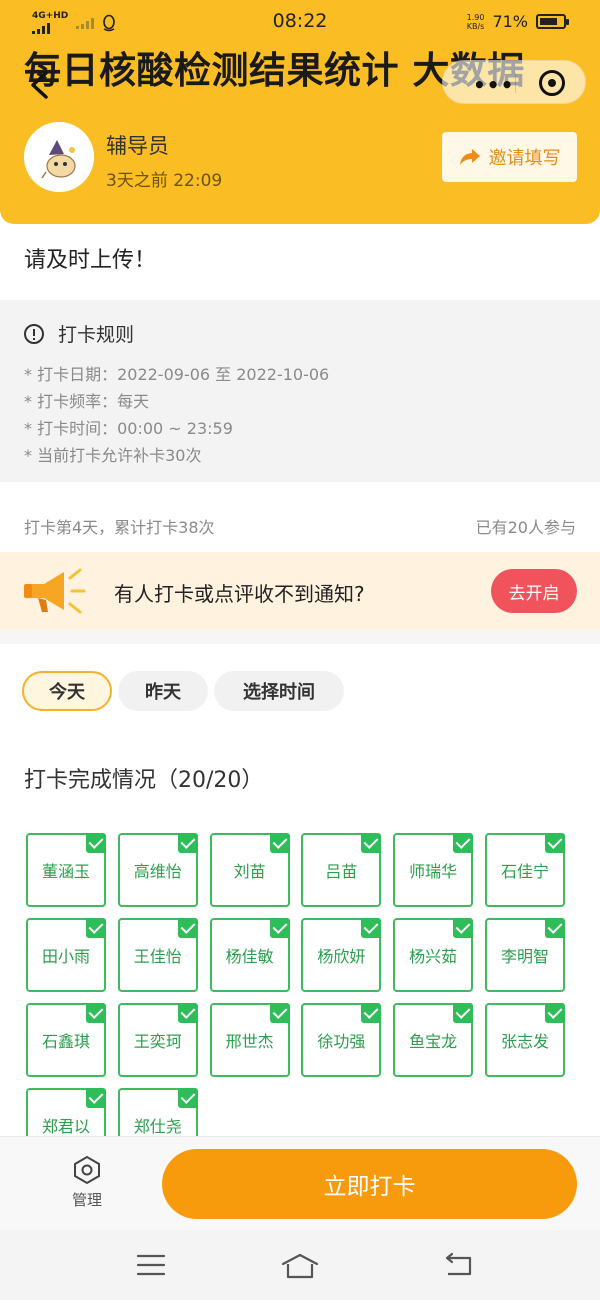  I want to click on member-card: 王奕珂, so click(157, 1040).